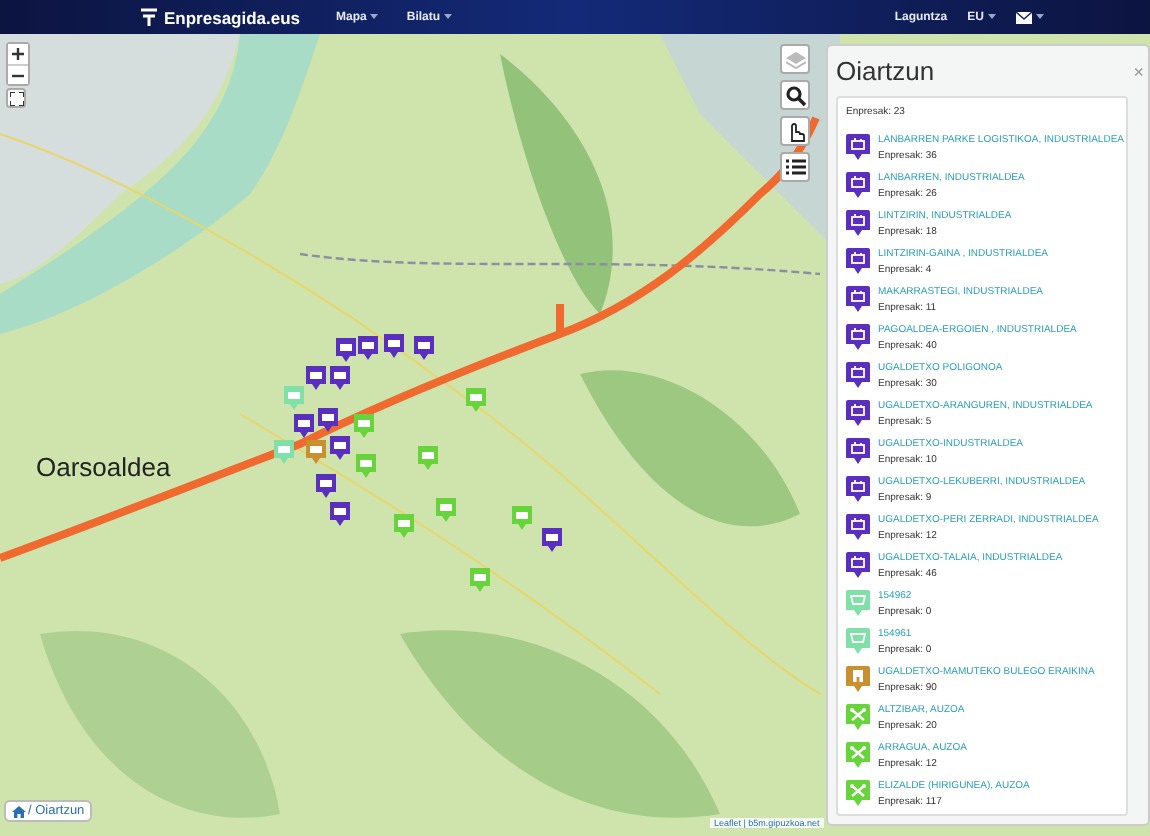  I want to click on plus-icon, so click(18, 54).